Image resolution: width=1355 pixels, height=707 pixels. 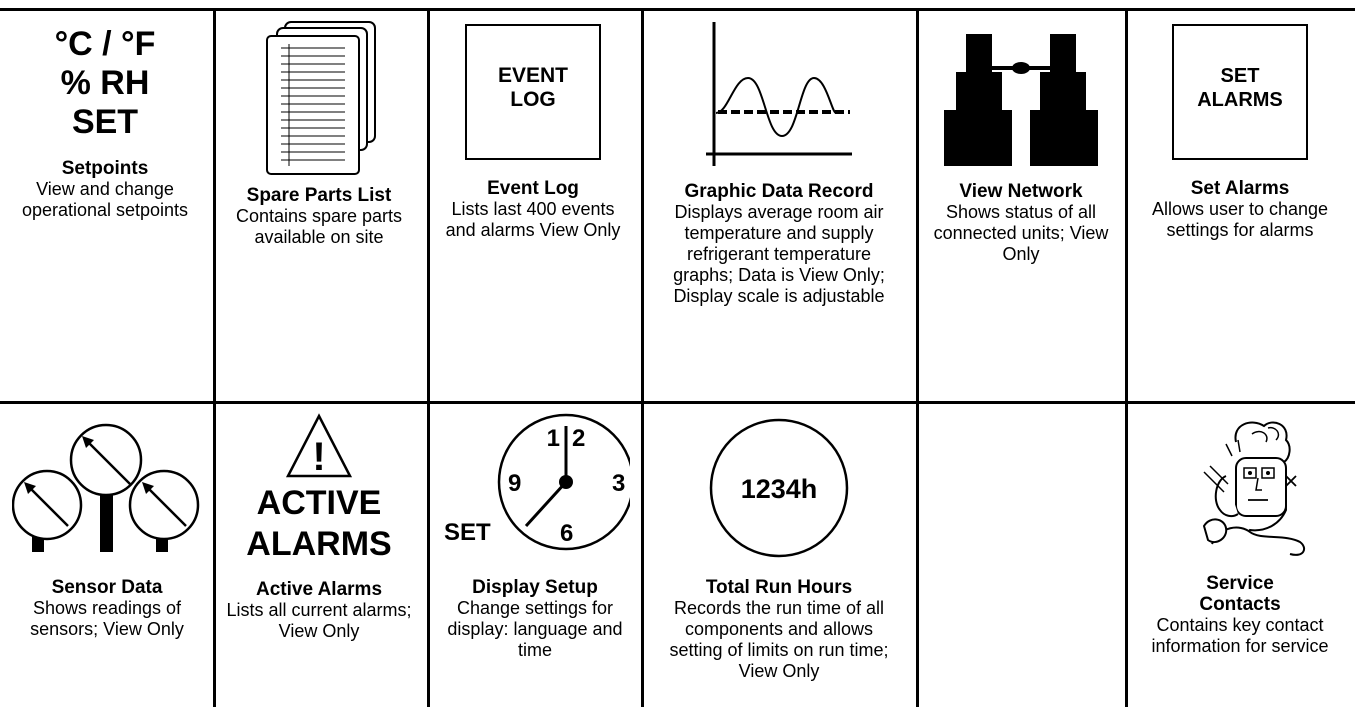 What do you see at coordinates (779, 587) in the screenshot?
I see `menu-item-title: Total Run Hours` at bounding box center [779, 587].